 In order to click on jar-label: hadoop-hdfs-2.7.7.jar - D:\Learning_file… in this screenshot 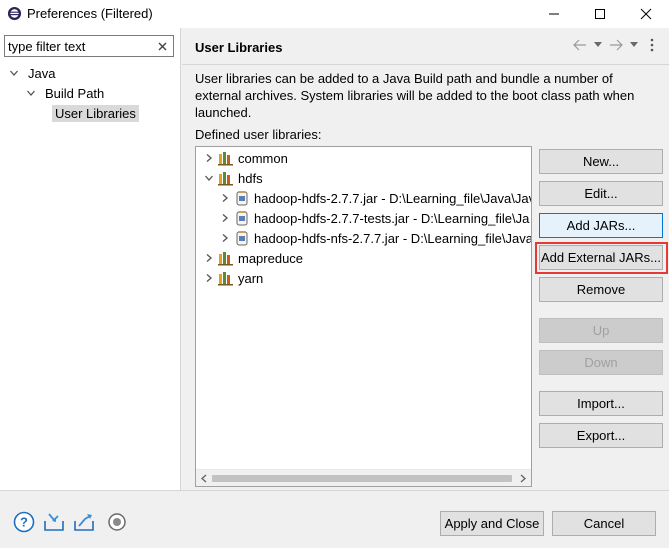, I will do `click(393, 198)`.